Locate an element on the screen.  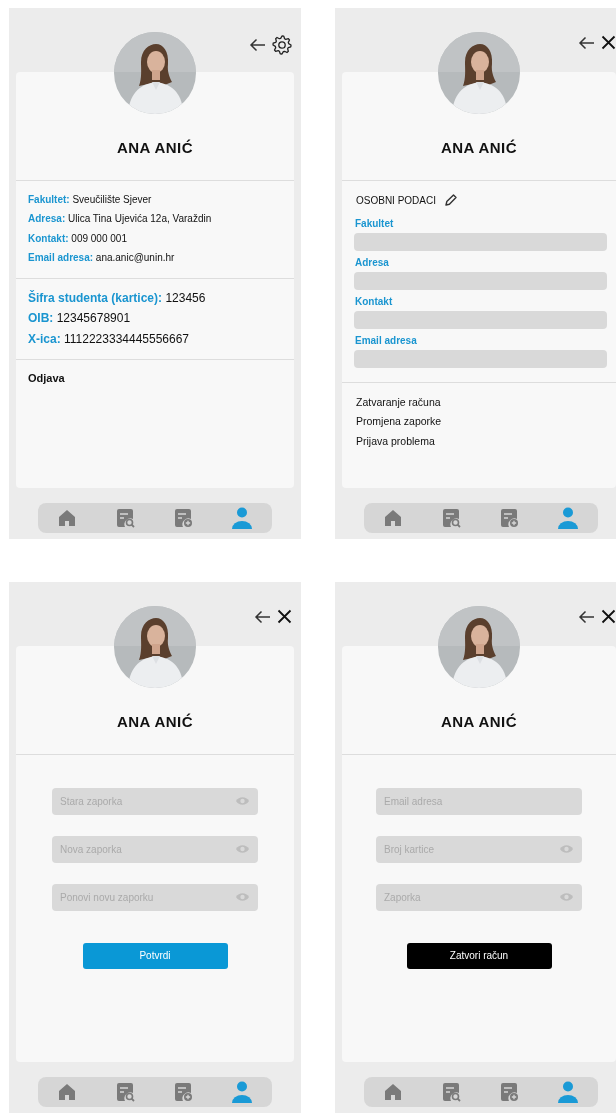
submit-button: Zatvori račun is located at coordinates (479, 955).